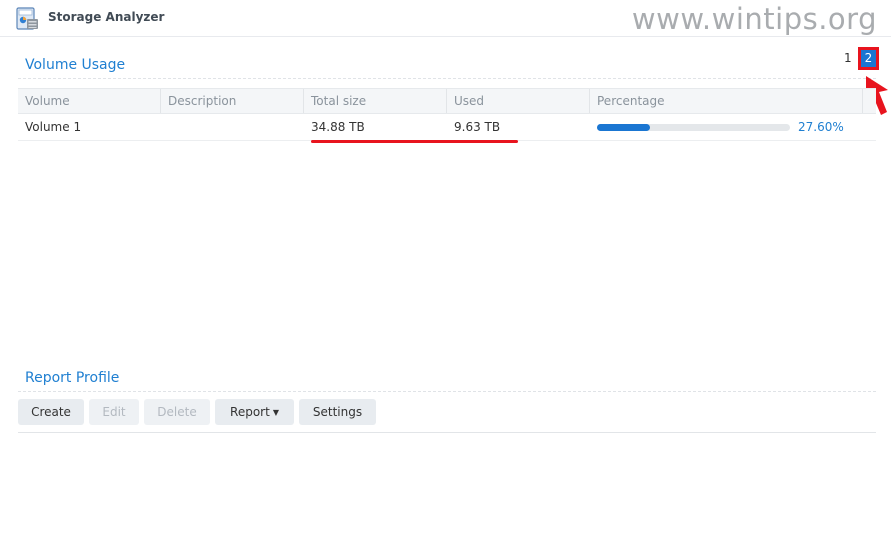 The height and width of the screenshot is (537, 891). I want to click on column-header-used: Used, so click(518, 101).